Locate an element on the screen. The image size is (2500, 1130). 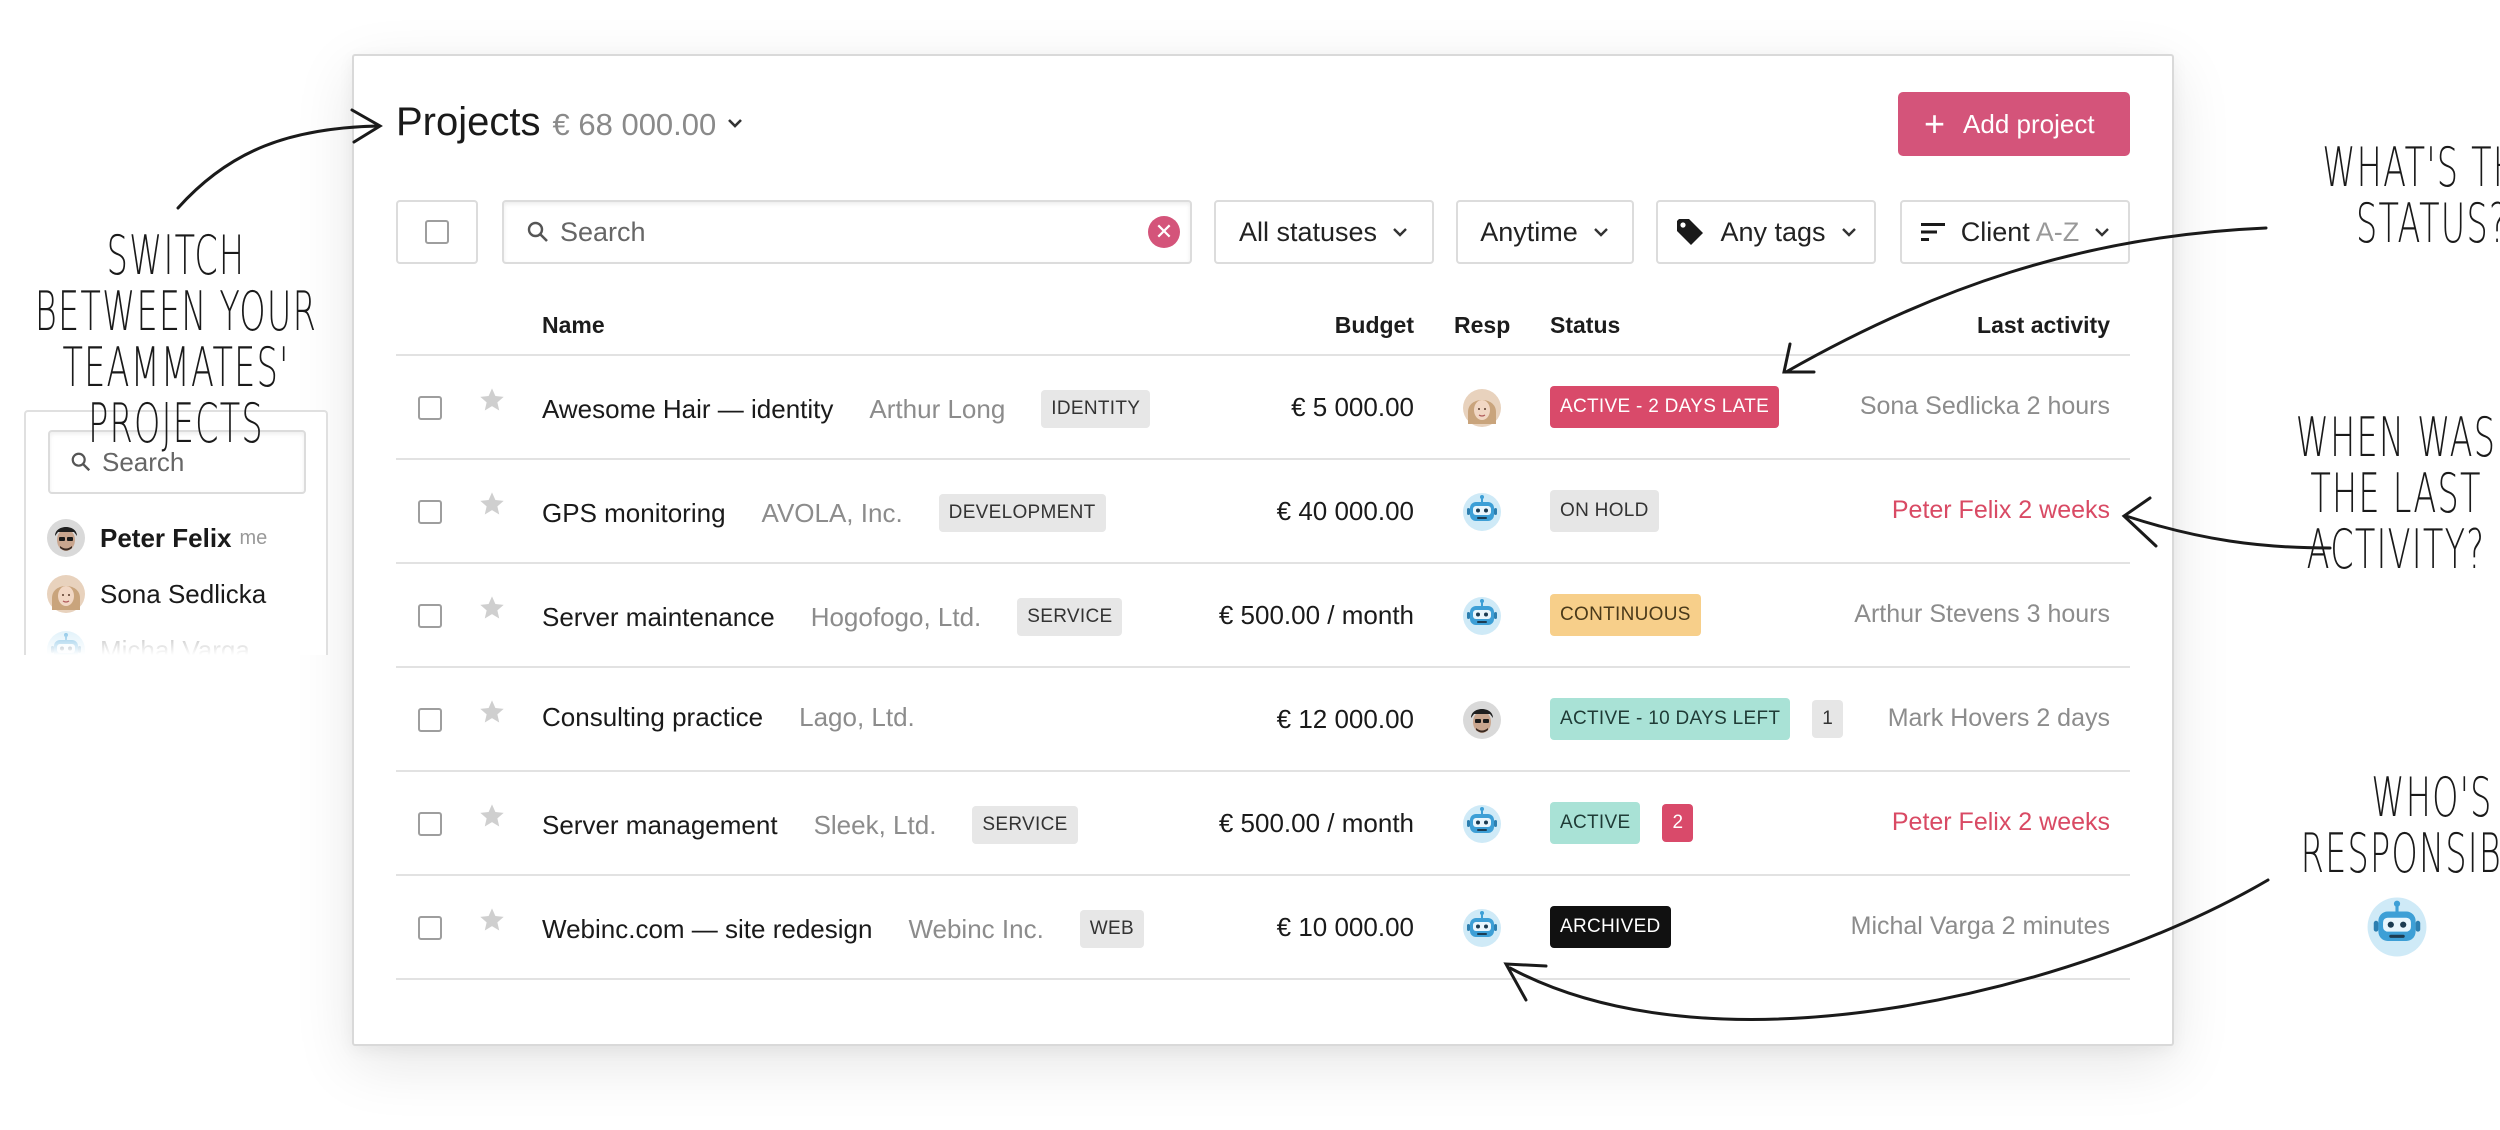
page-title: Projects is located at coordinates (468, 122).